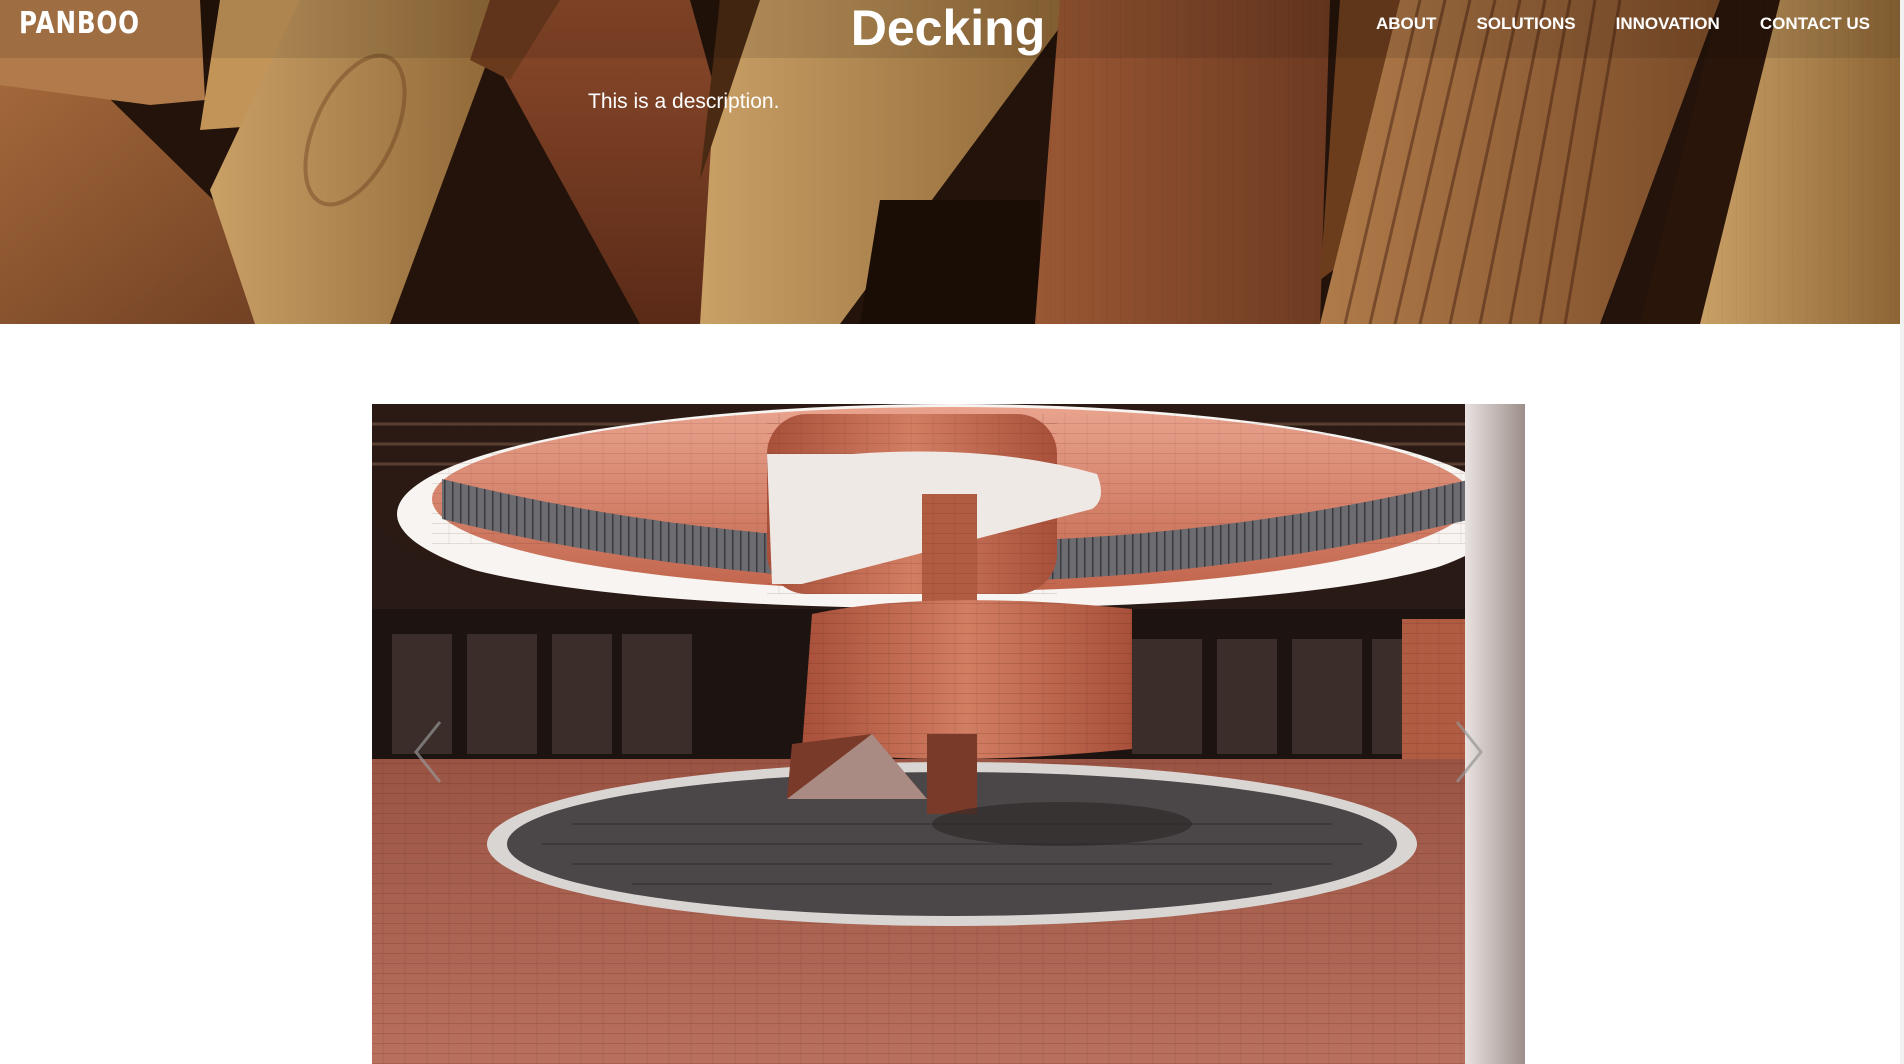 Image resolution: width=1904 pixels, height=1064 pixels. What do you see at coordinates (79, 23) in the screenshot?
I see `brand-logo: PANBOO` at bounding box center [79, 23].